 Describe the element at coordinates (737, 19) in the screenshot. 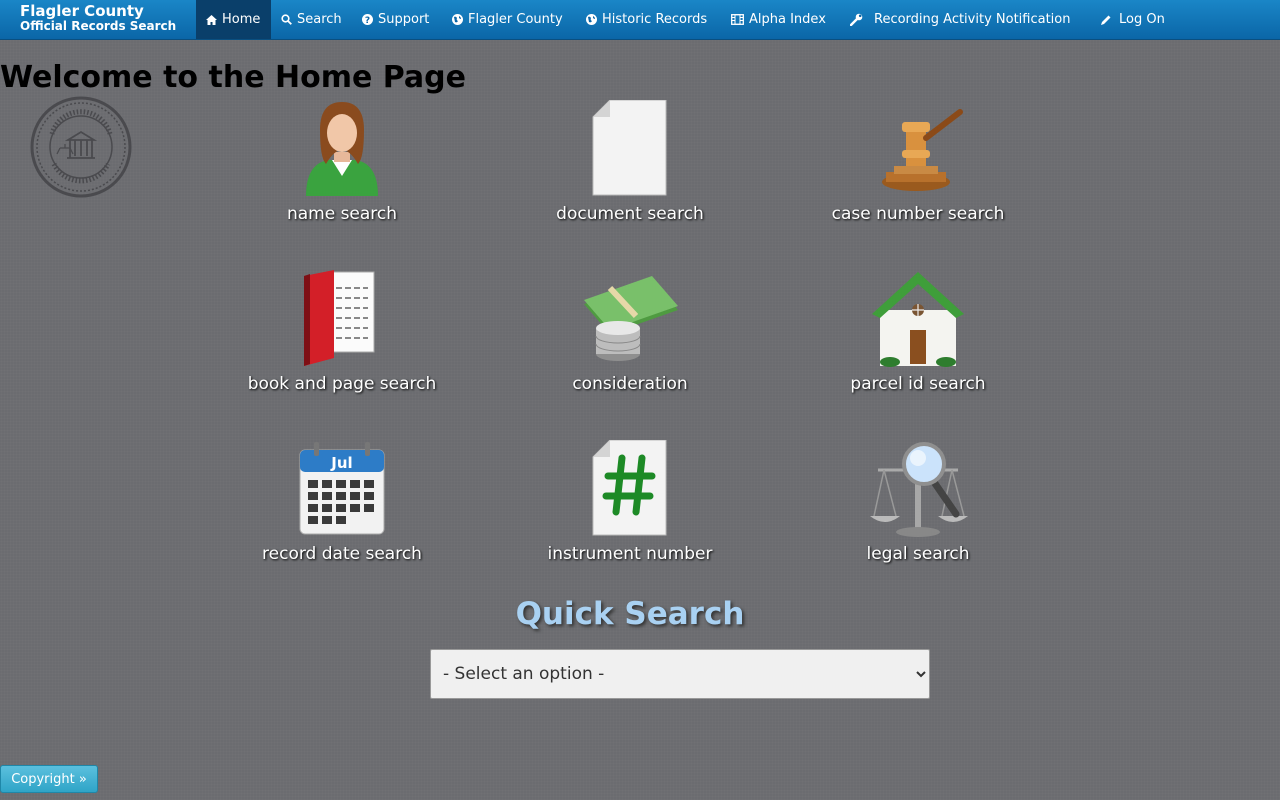

I see `film-icon` at that location.